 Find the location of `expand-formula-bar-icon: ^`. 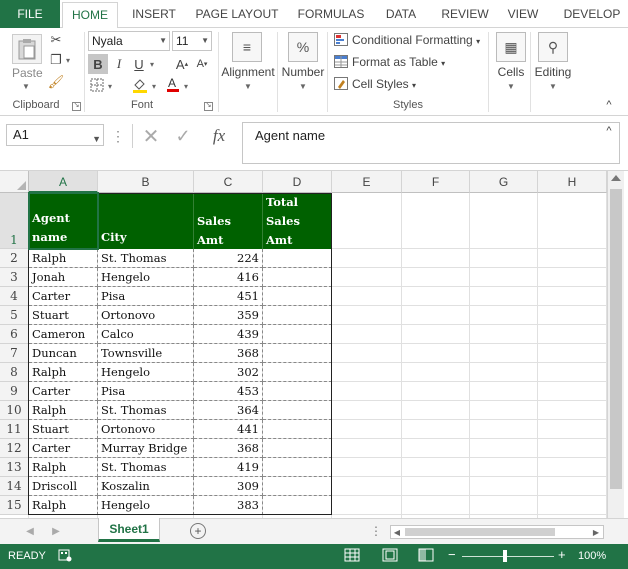

expand-formula-bar-icon: ^ is located at coordinates (609, 131).